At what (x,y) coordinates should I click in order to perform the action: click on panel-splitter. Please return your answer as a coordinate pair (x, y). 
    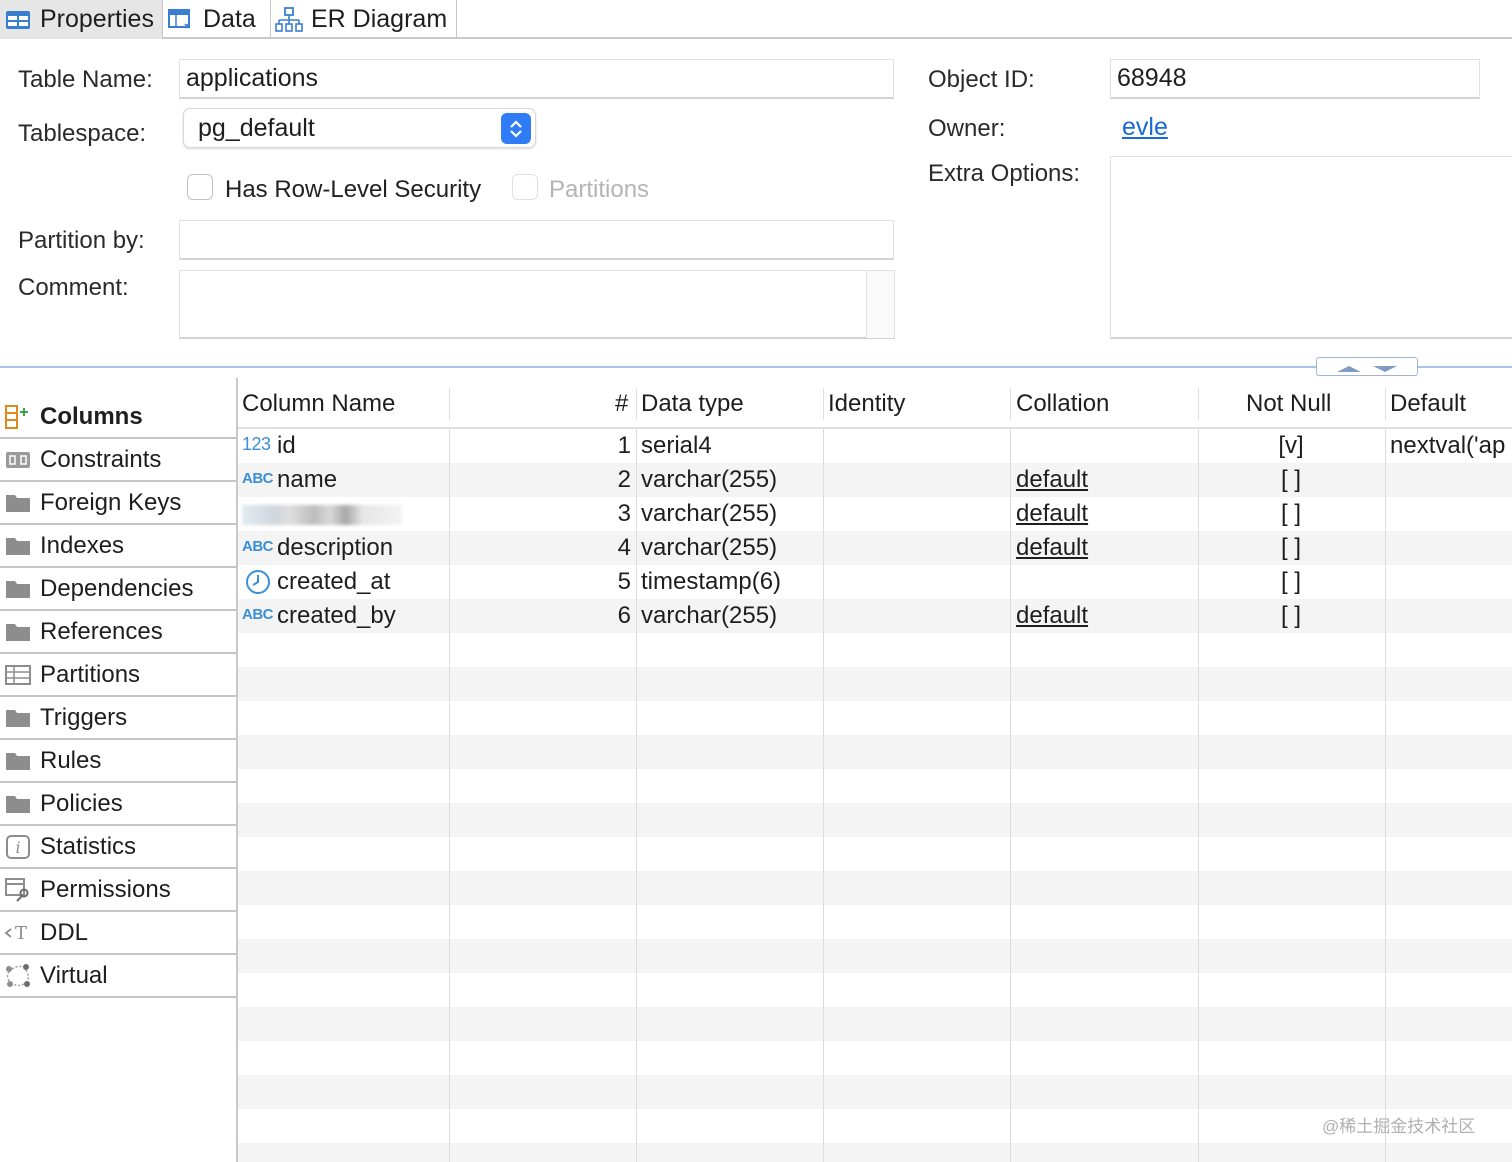
    Looking at the image, I should click on (756, 367).